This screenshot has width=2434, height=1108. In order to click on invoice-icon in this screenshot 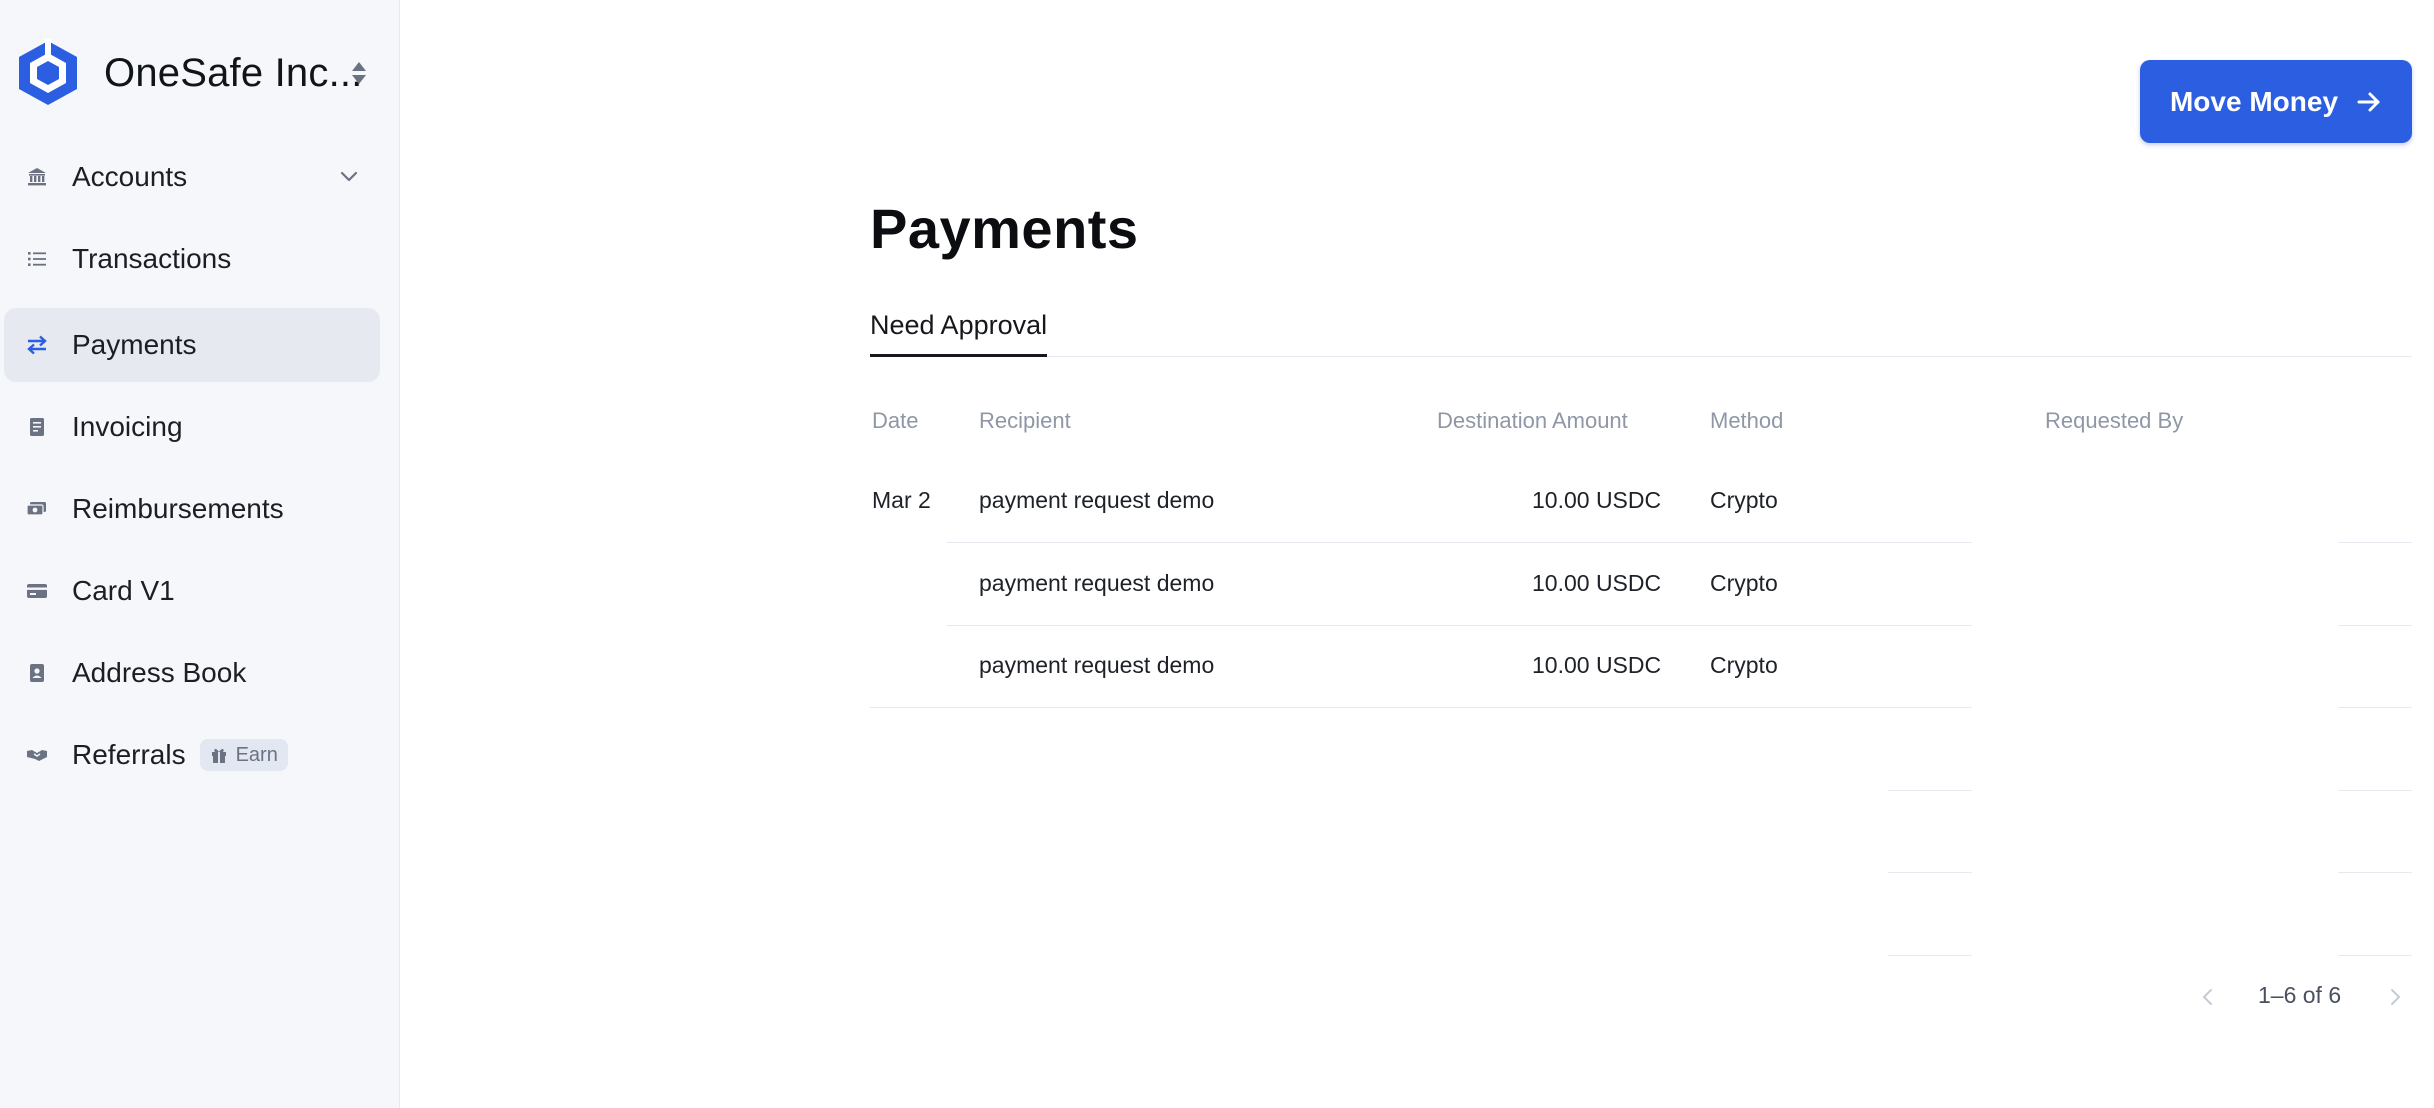, I will do `click(37, 427)`.